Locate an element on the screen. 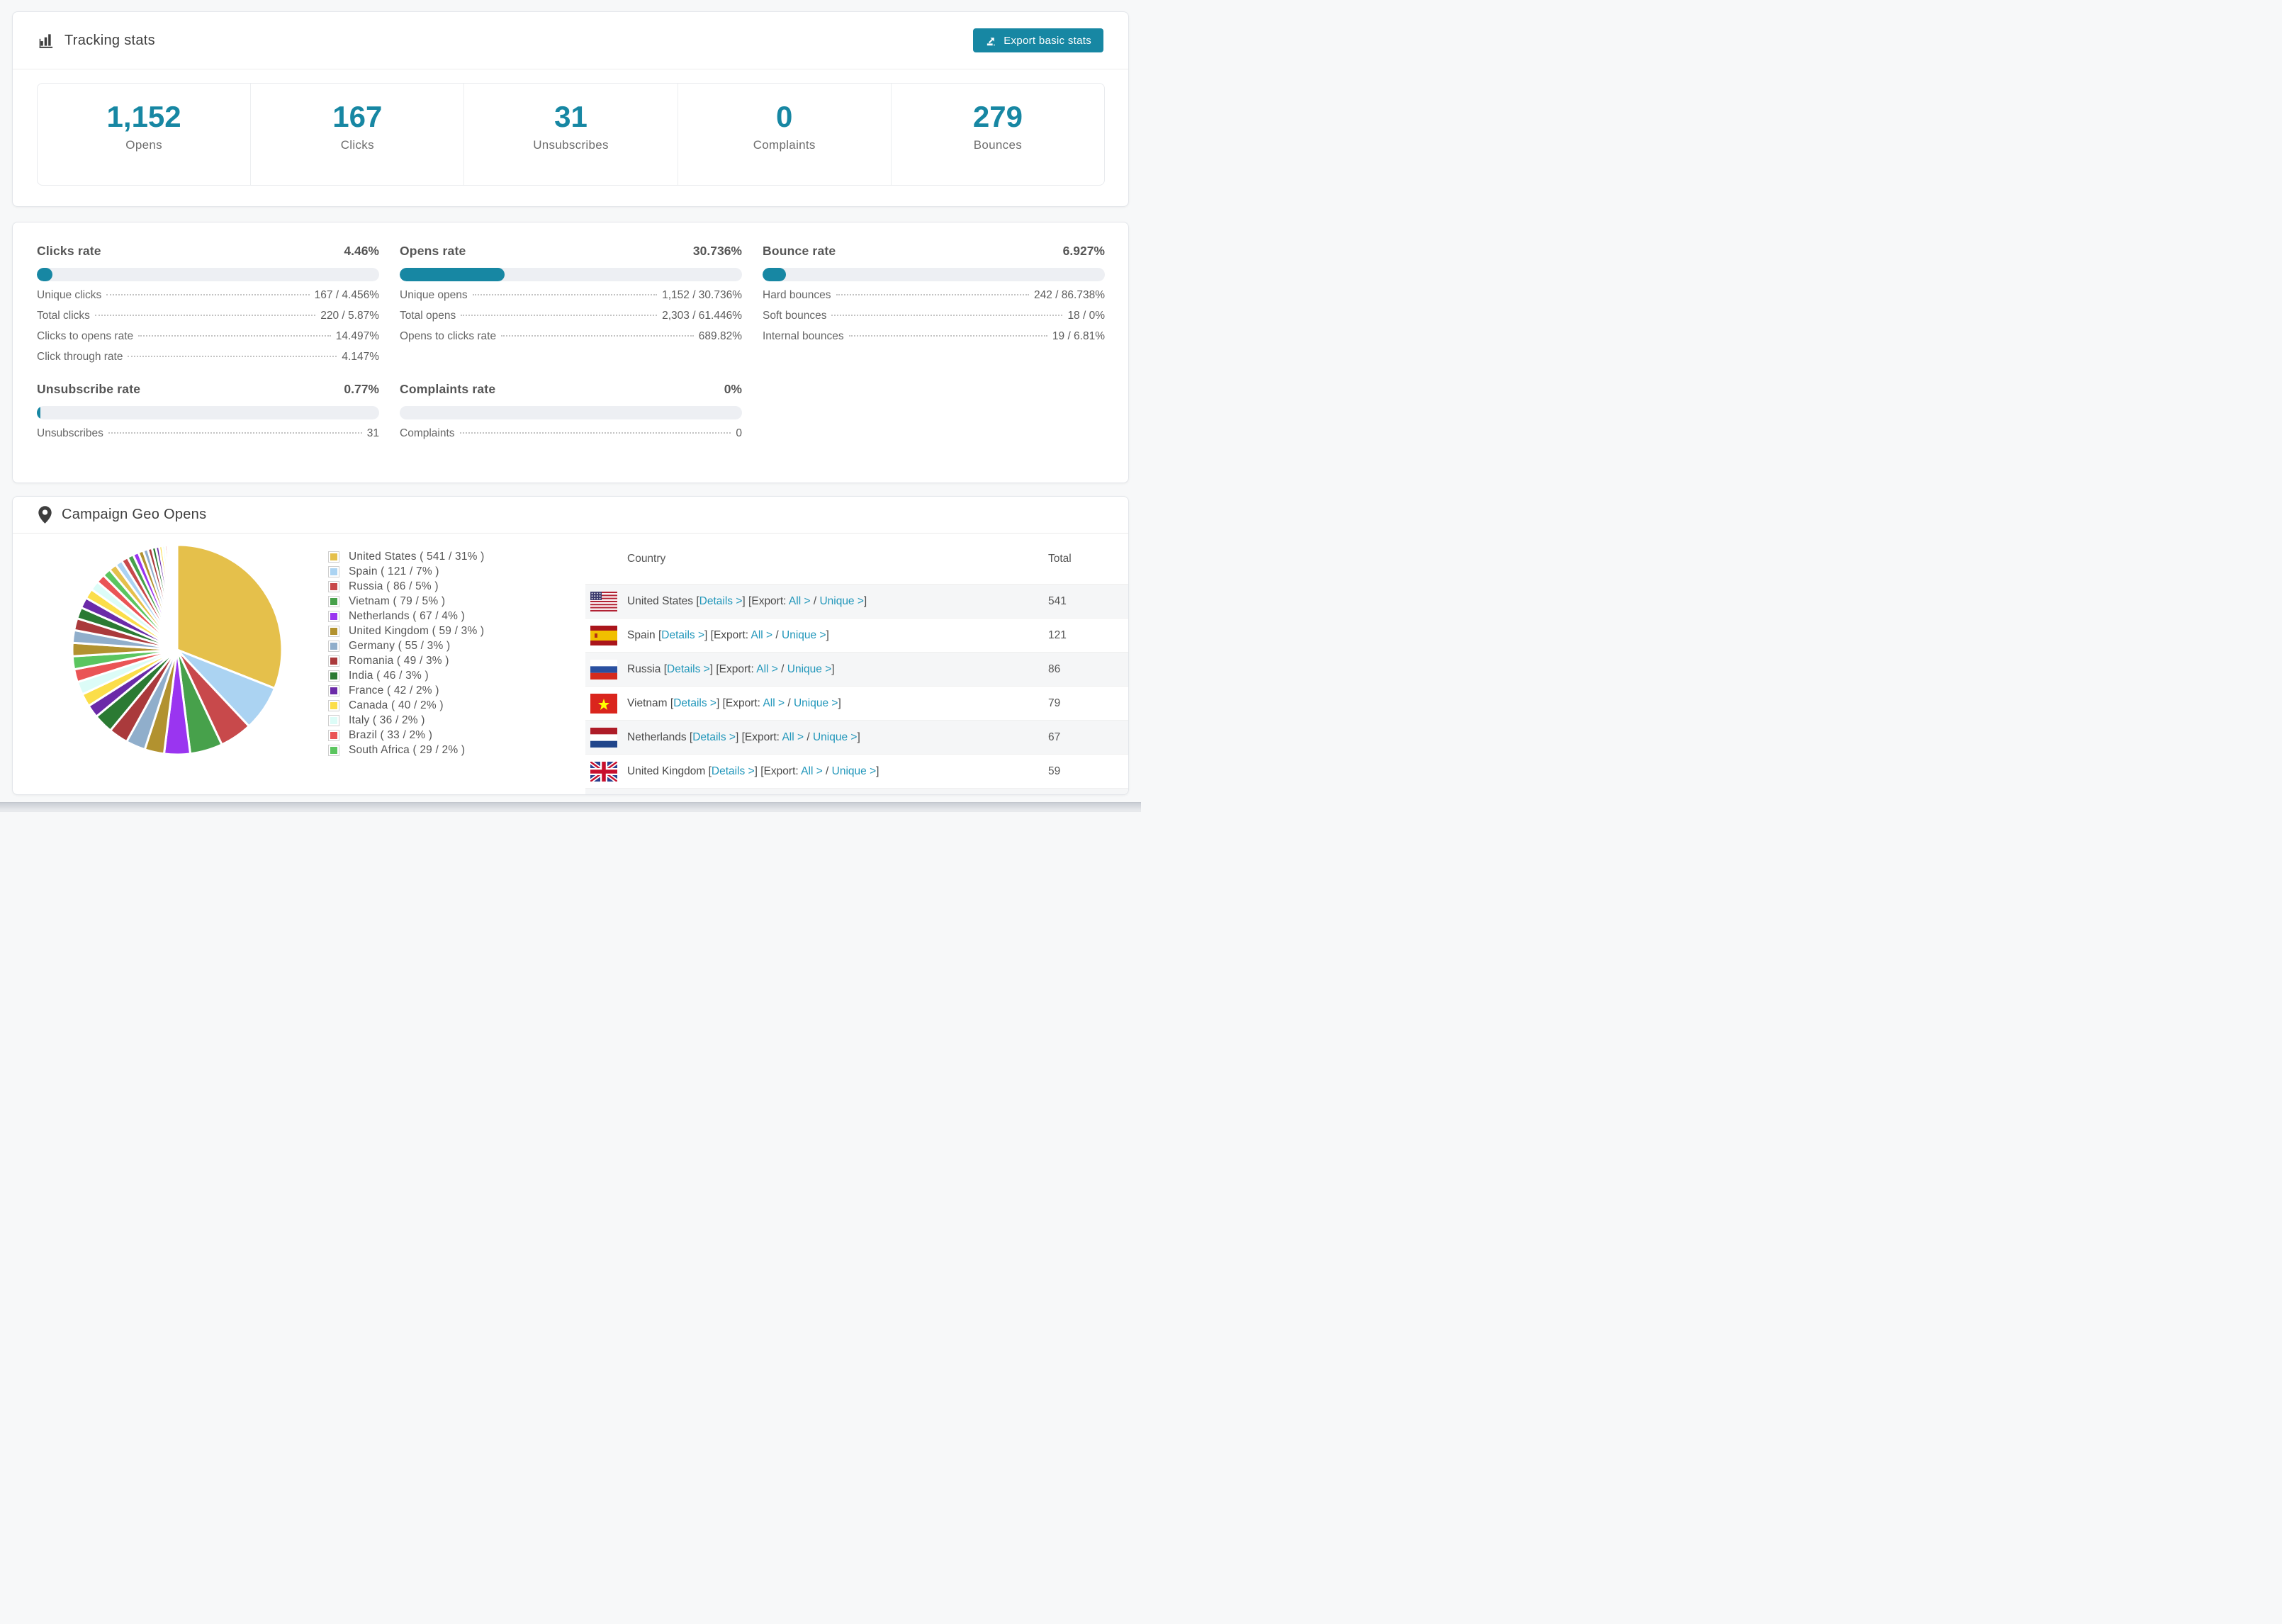  rate-percent: 6.927% is located at coordinates (1083, 251).